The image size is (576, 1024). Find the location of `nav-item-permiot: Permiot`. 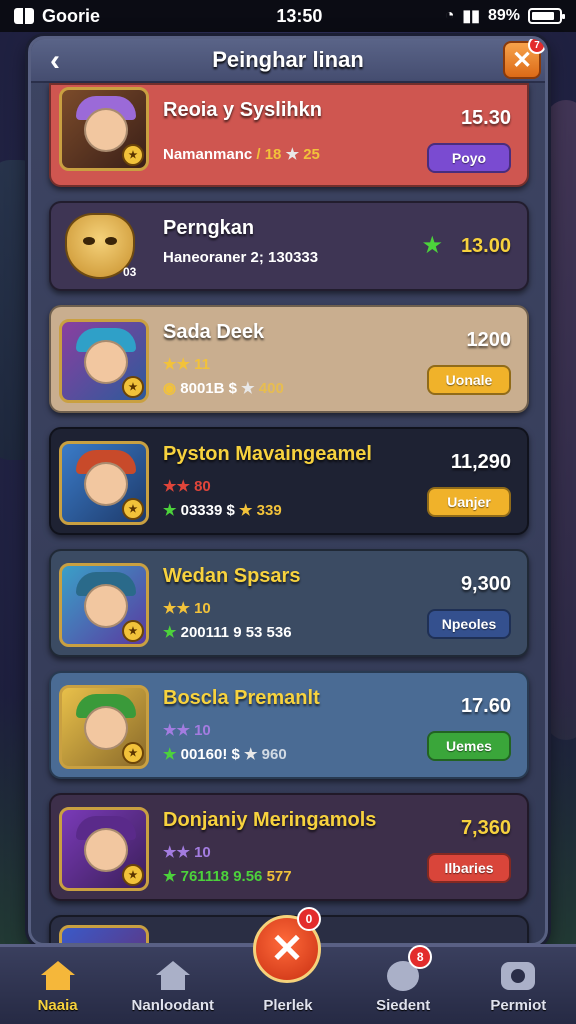

nav-item-permiot: Permiot is located at coordinates (518, 986).